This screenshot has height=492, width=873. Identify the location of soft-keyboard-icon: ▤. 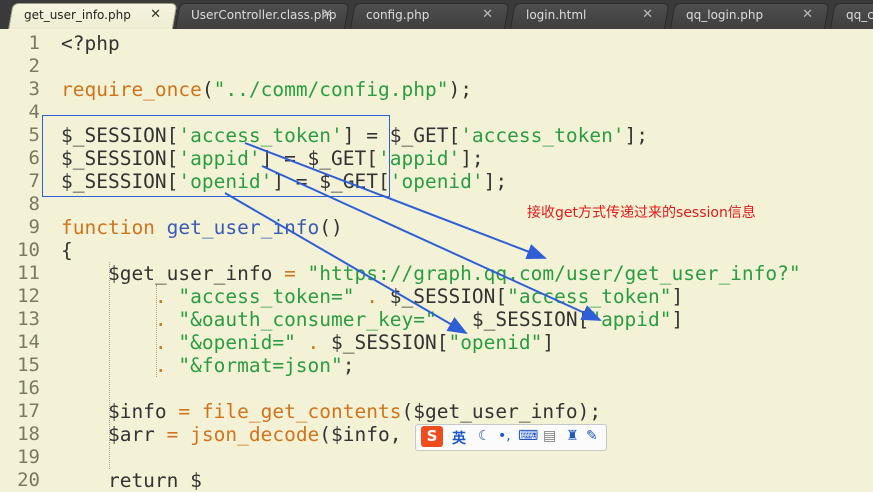
(549, 436).